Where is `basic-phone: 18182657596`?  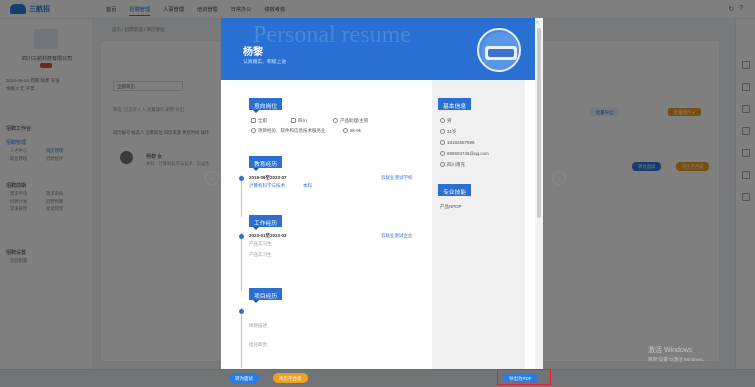 basic-phone: 18182657596 is located at coordinates (457, 143).